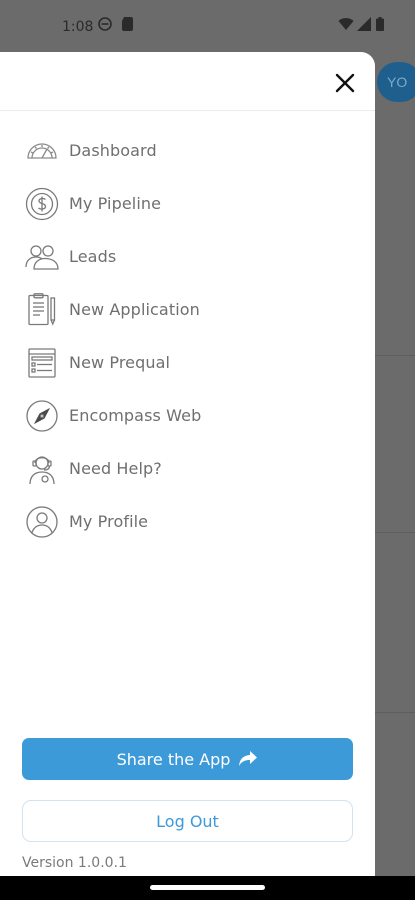 The height and width of the screenshot is (900, 415). I want to click on background-avatar: YO, so click(396, 82).